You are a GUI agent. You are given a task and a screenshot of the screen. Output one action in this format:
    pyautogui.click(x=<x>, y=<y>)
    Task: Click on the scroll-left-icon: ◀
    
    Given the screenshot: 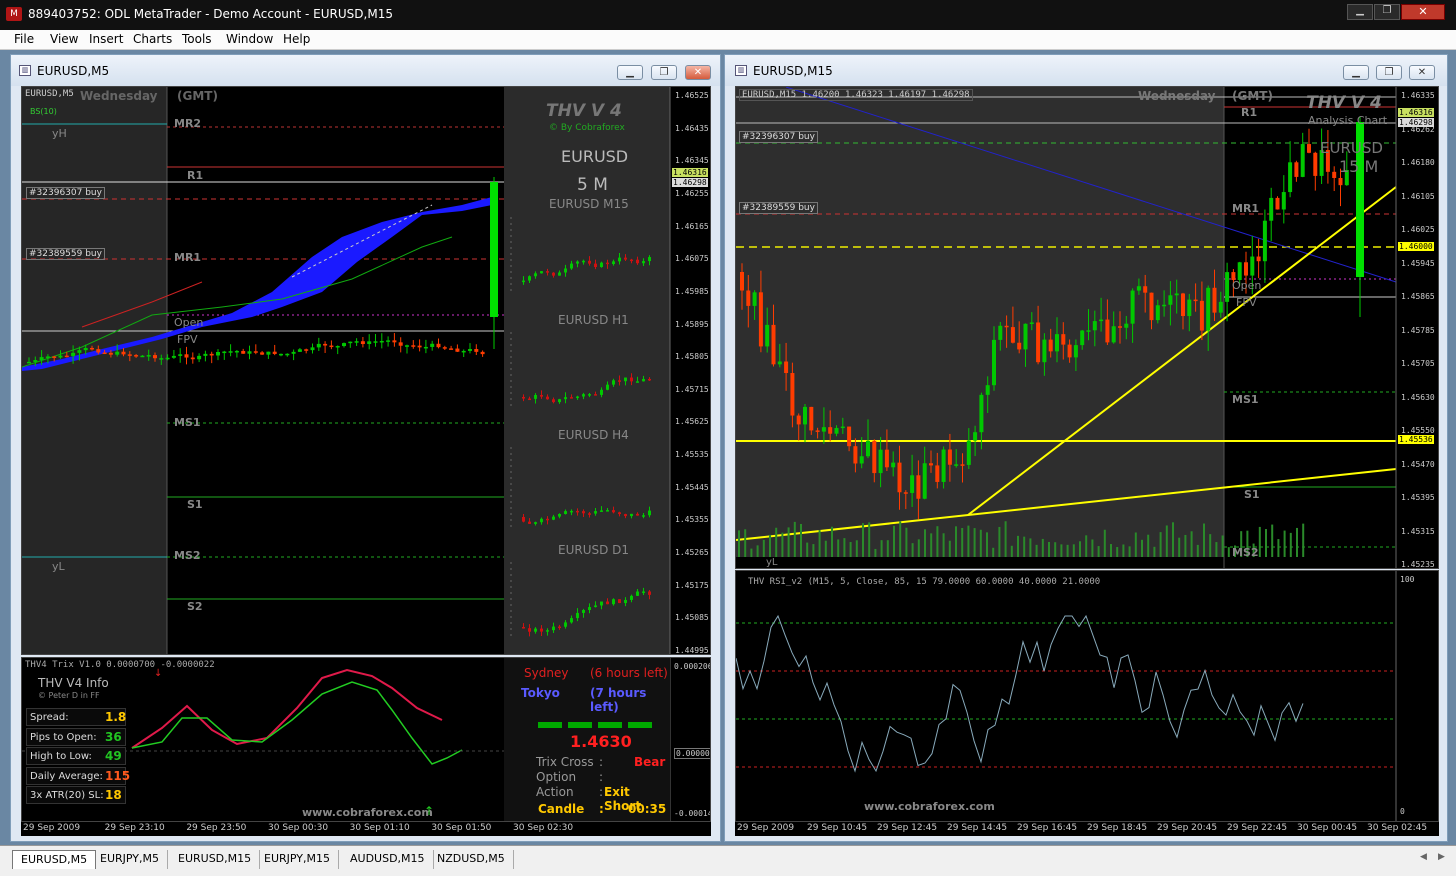 What is the action you would take?
    pyautogui.click(x=1423, y=857)
    